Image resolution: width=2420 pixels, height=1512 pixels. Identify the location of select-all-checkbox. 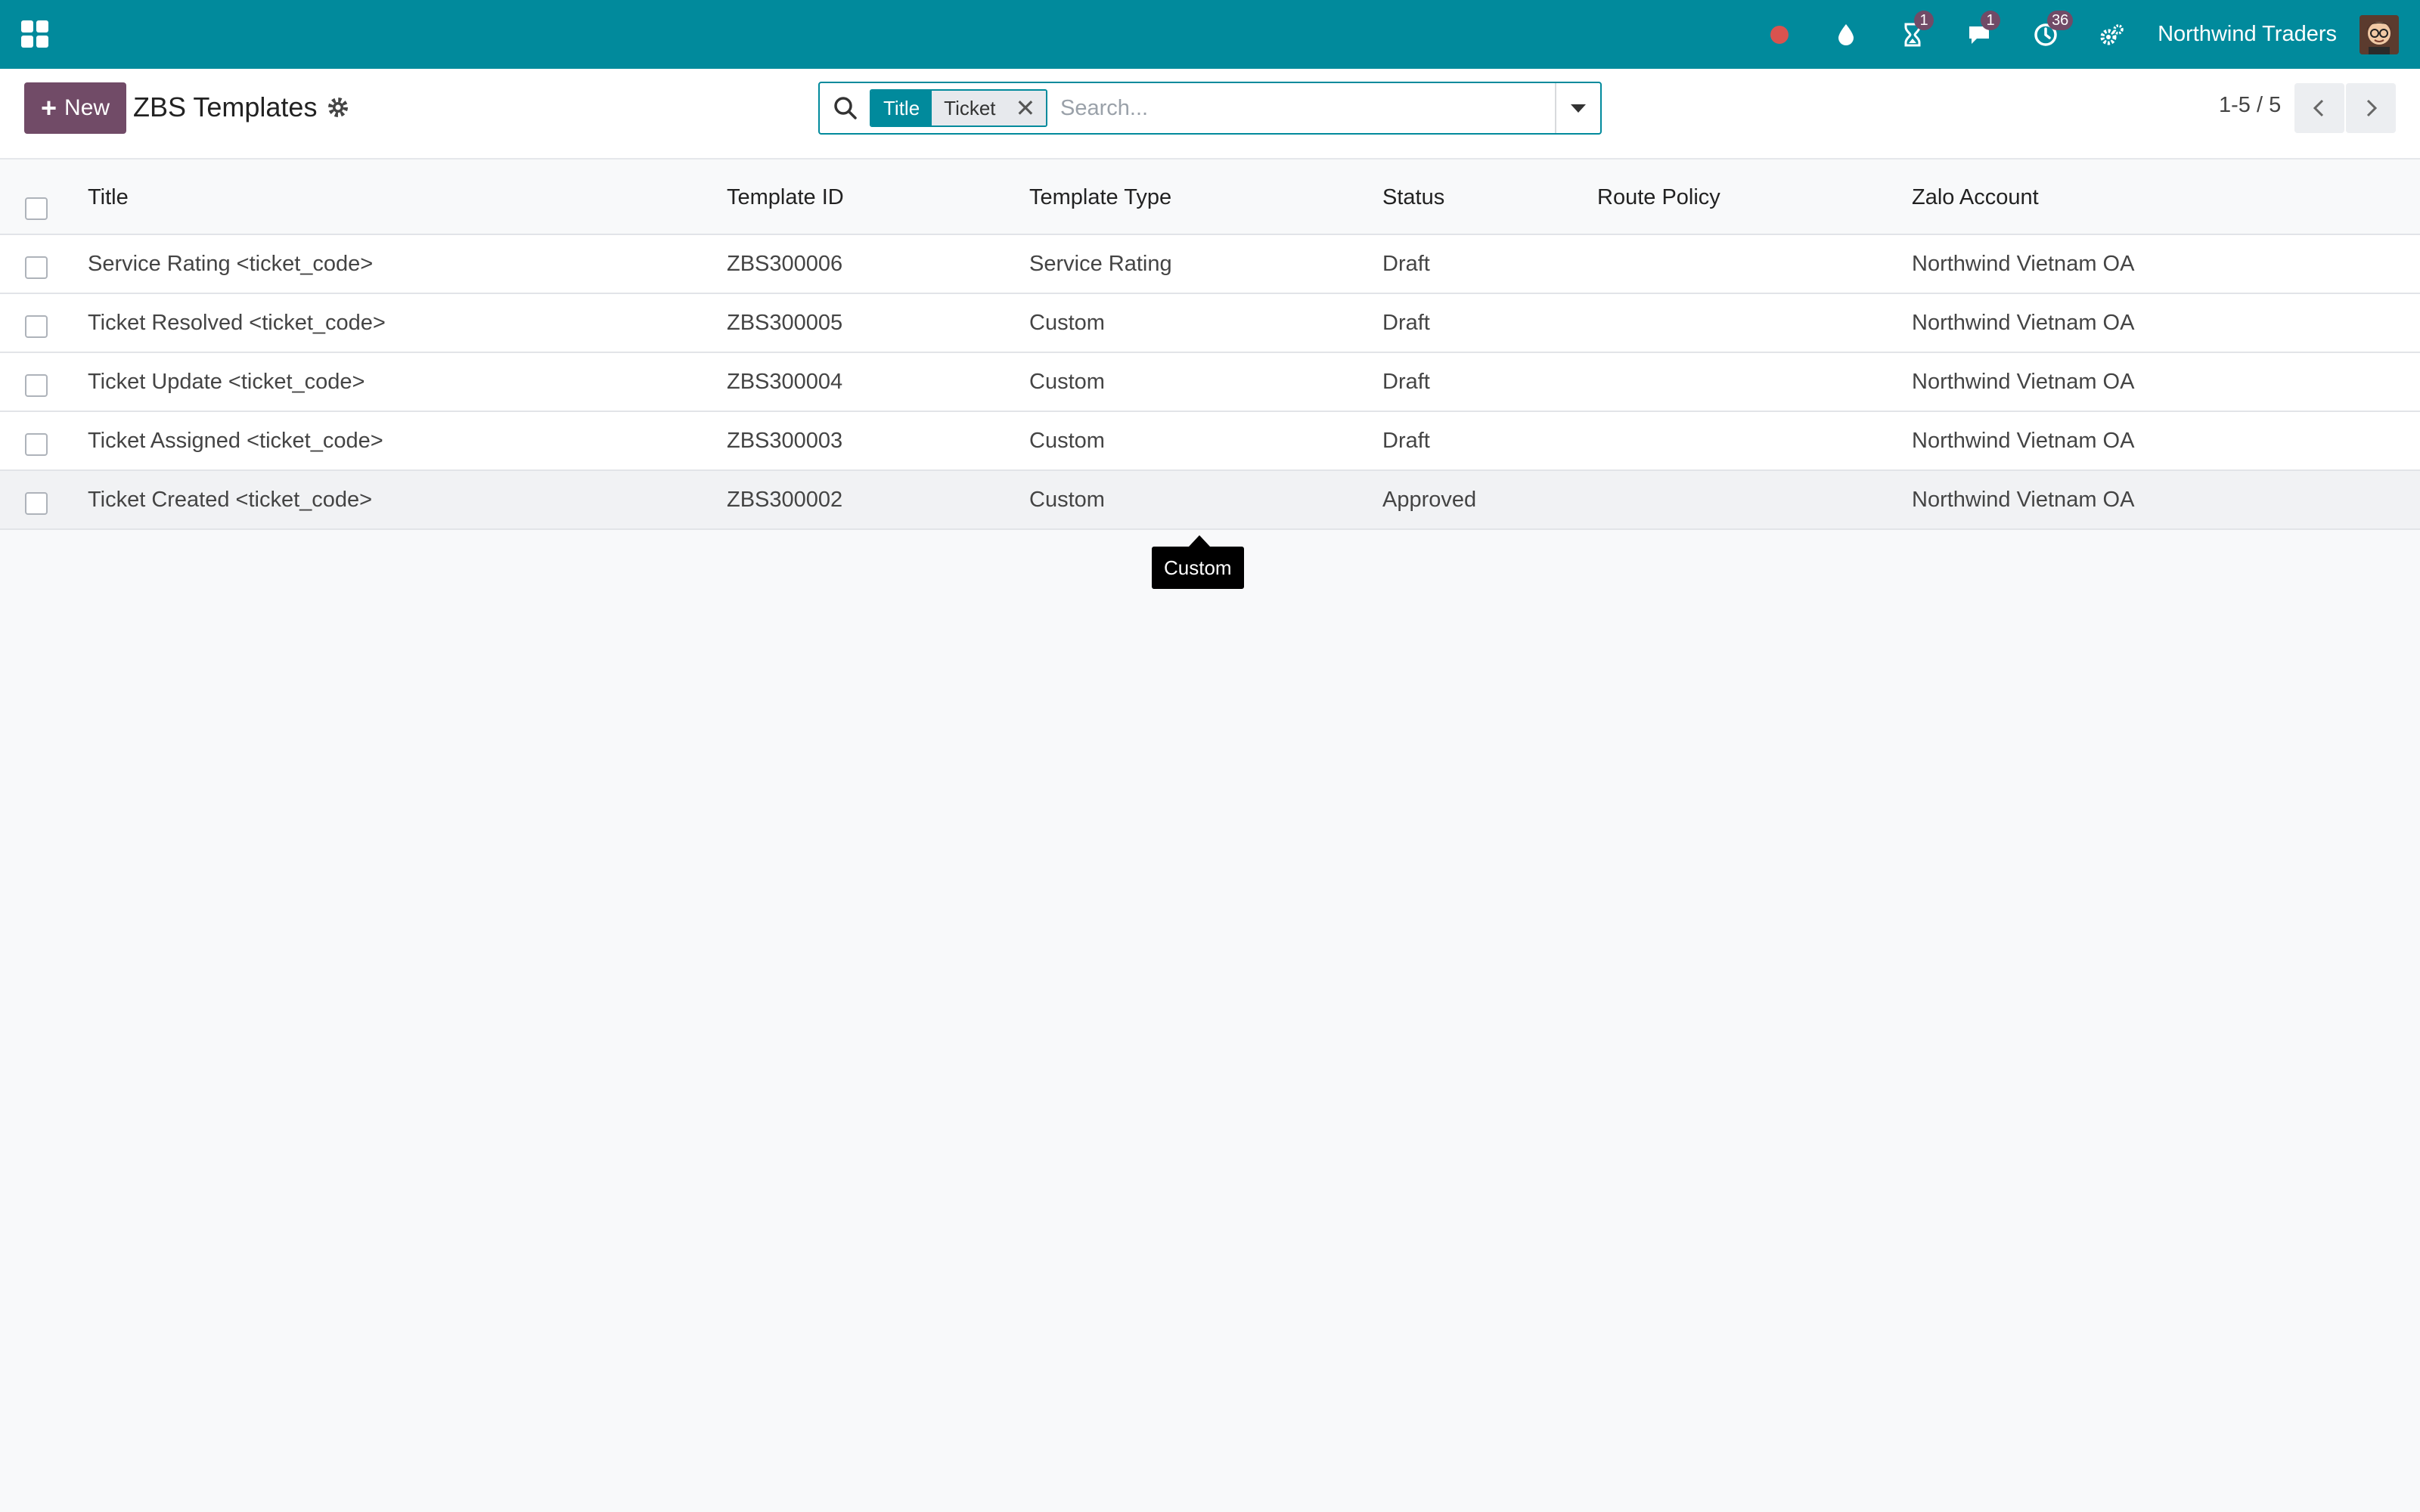
(36, 208).